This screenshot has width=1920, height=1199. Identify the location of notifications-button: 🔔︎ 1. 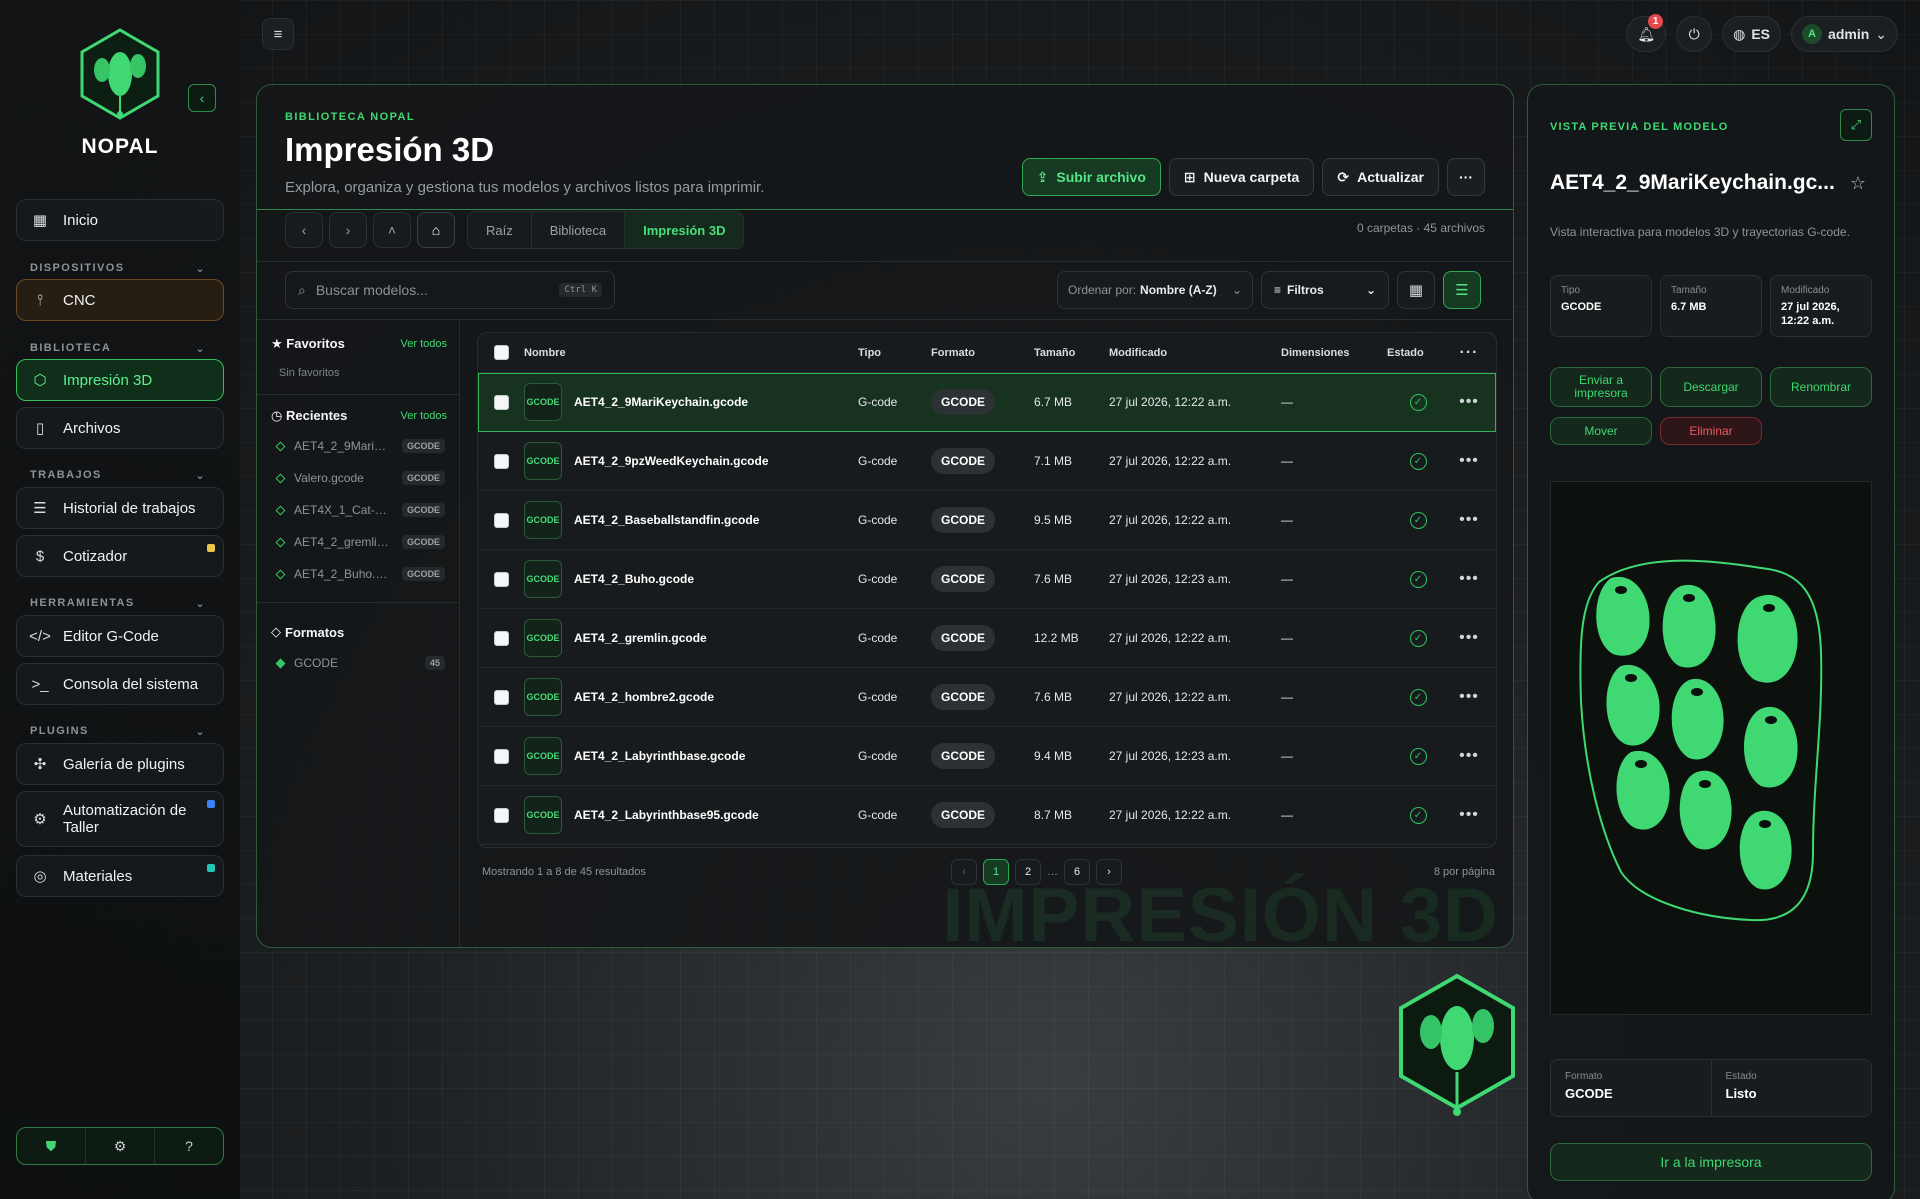
(1646, 33).